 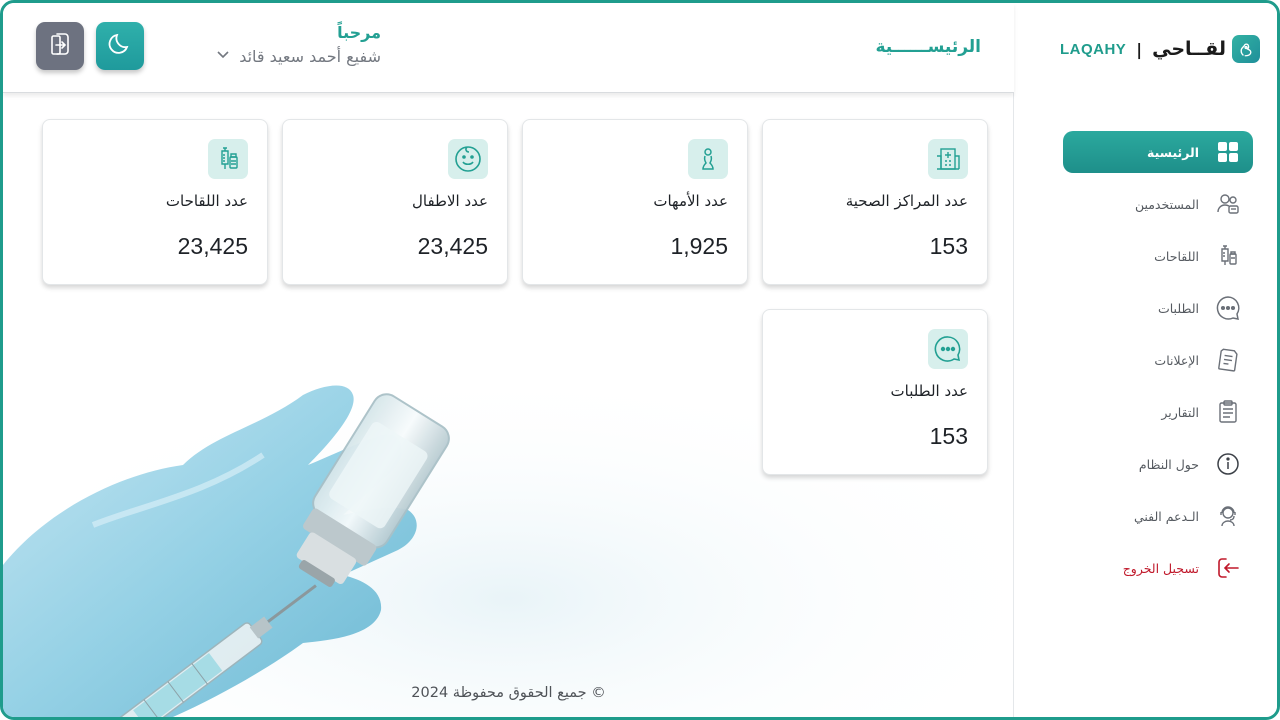 I want to click on stat-title: عدد المراكز الصحية, so click(x=906, y=201).